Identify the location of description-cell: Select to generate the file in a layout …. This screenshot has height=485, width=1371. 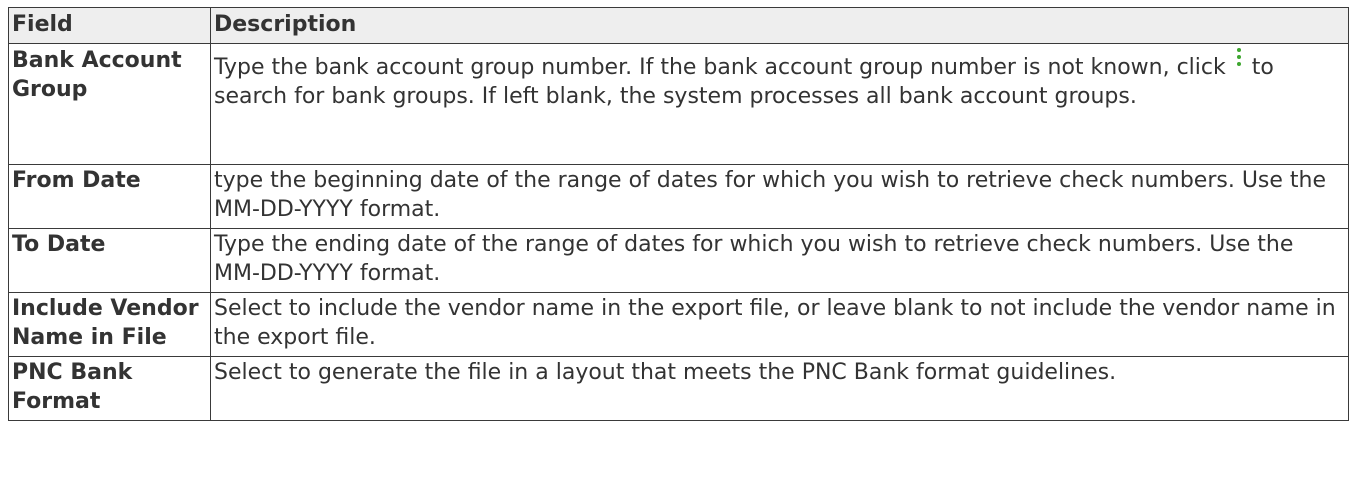
(779, 388).